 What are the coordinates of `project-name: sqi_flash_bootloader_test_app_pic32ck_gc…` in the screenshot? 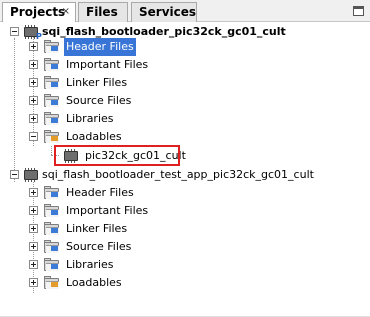 It's located at (178, 174).